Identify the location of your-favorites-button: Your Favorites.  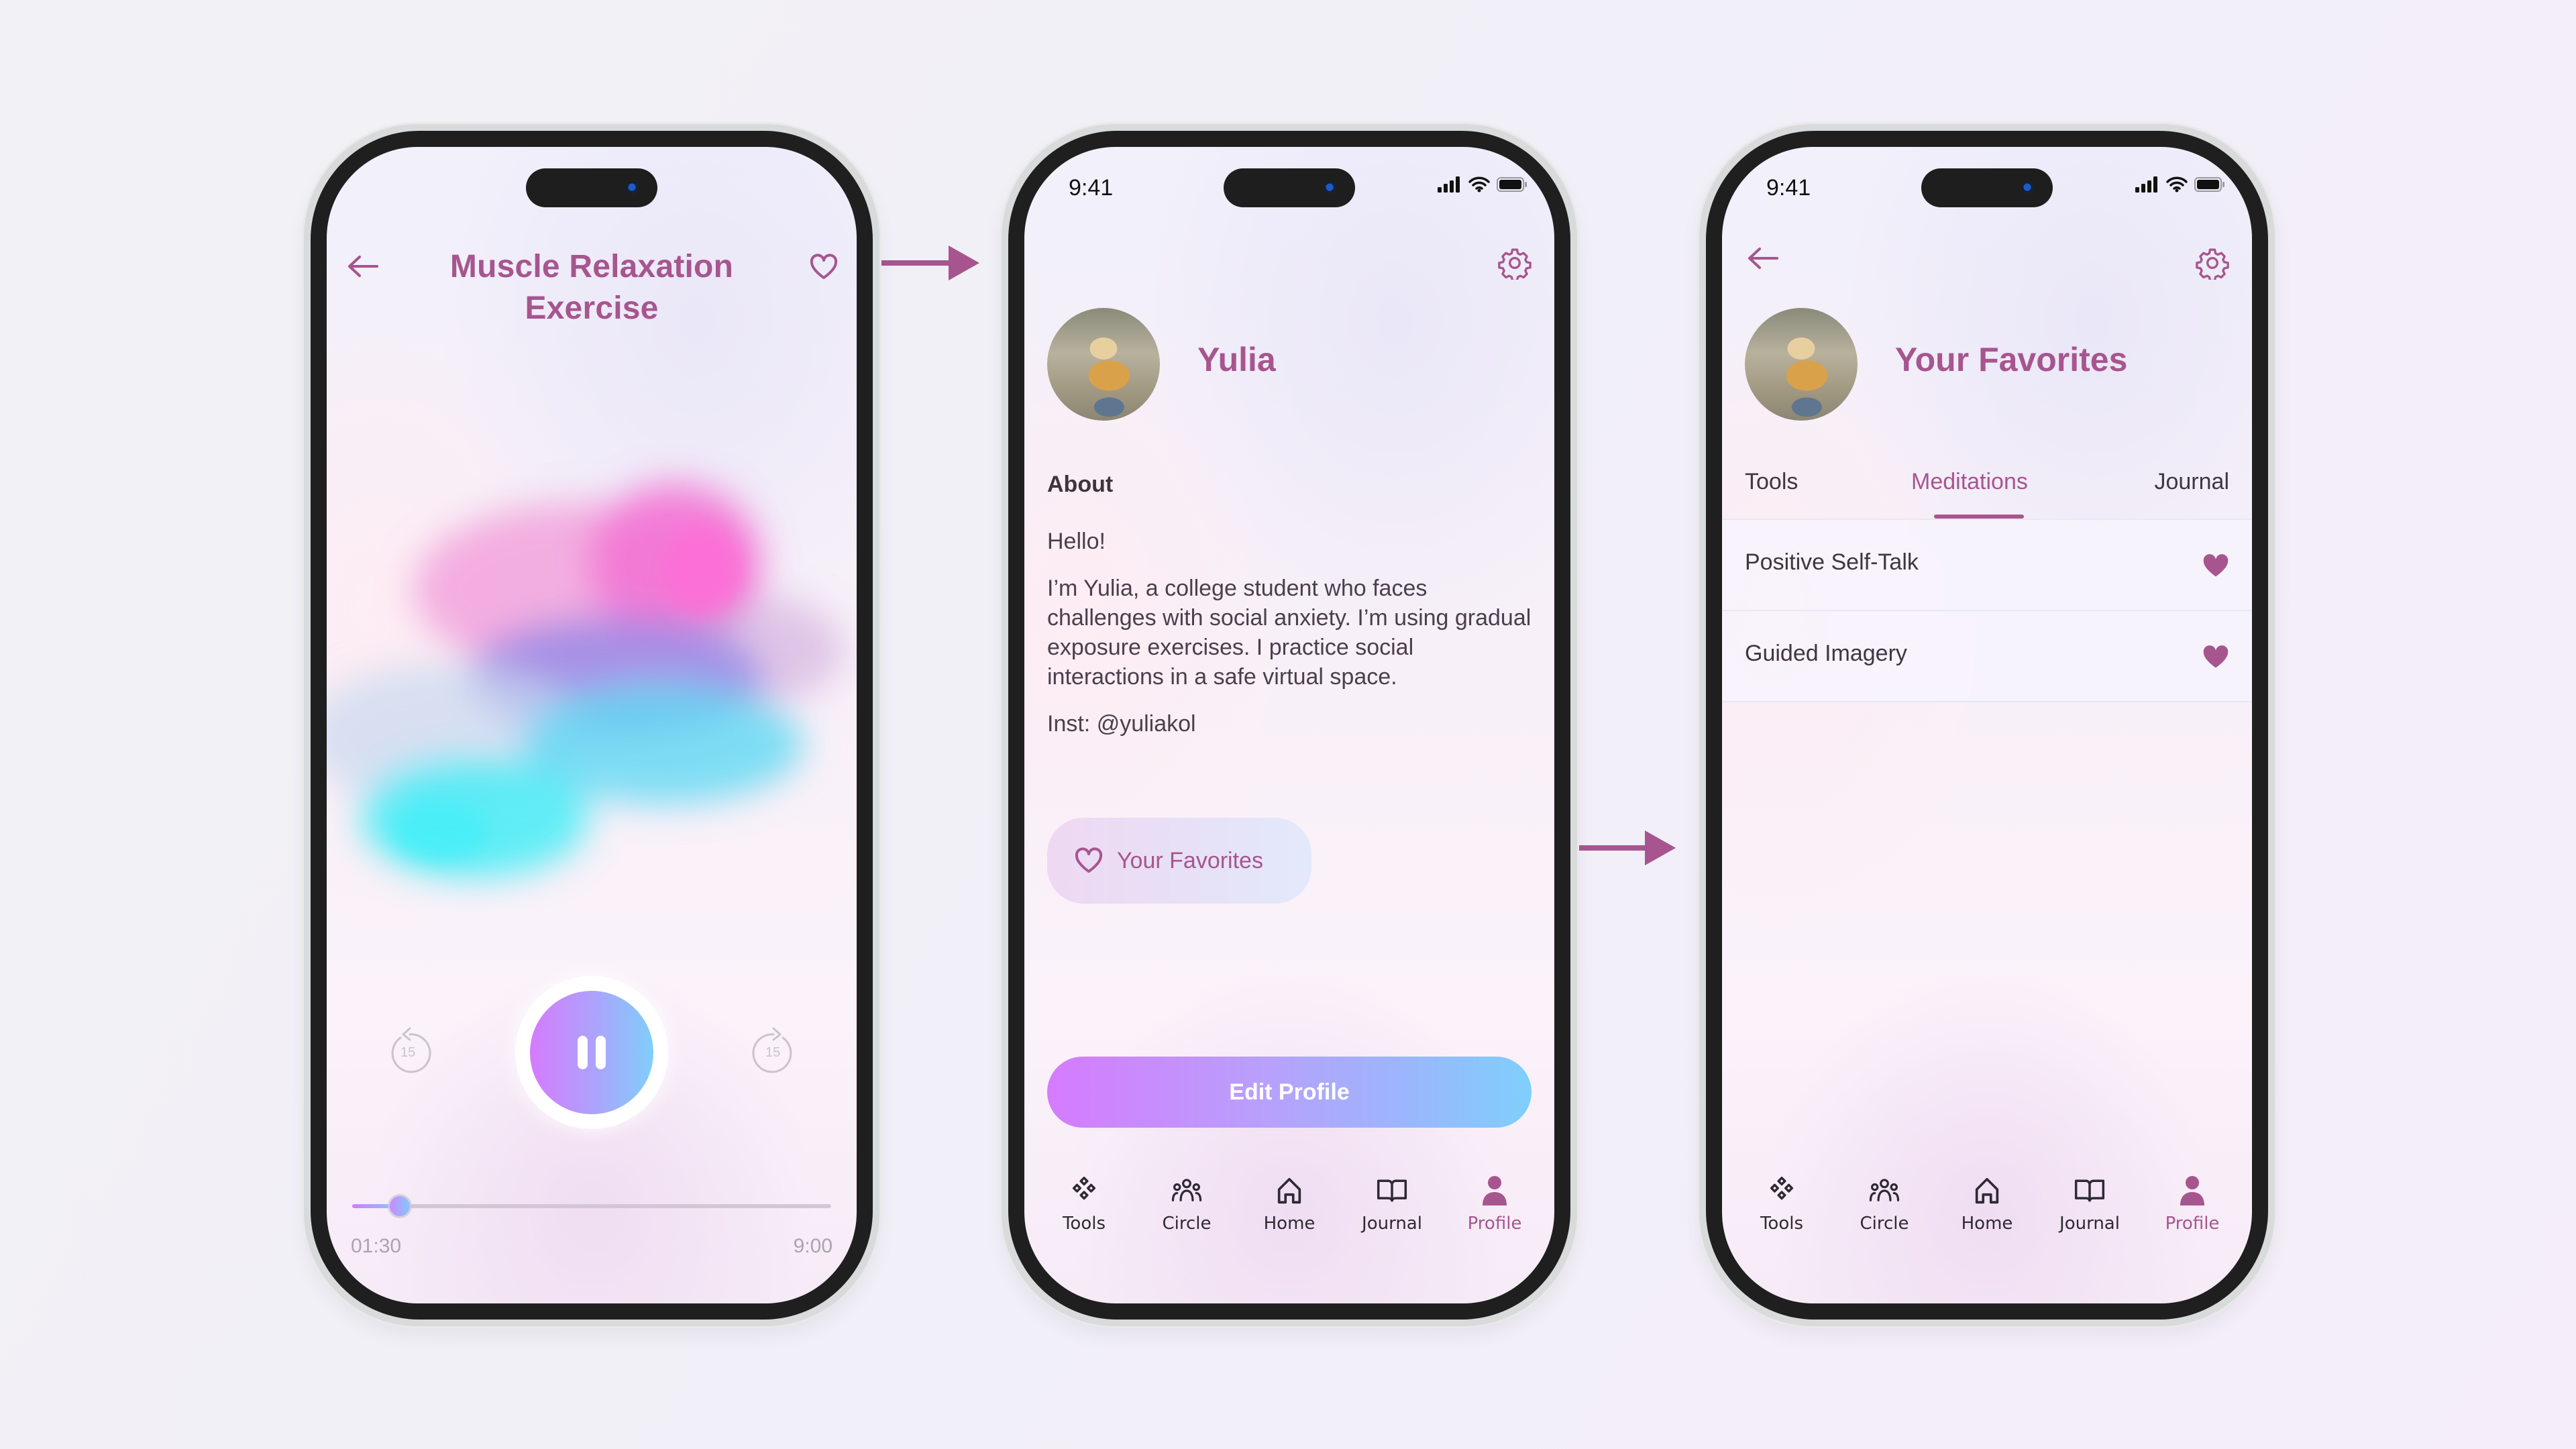
(1179, 861).